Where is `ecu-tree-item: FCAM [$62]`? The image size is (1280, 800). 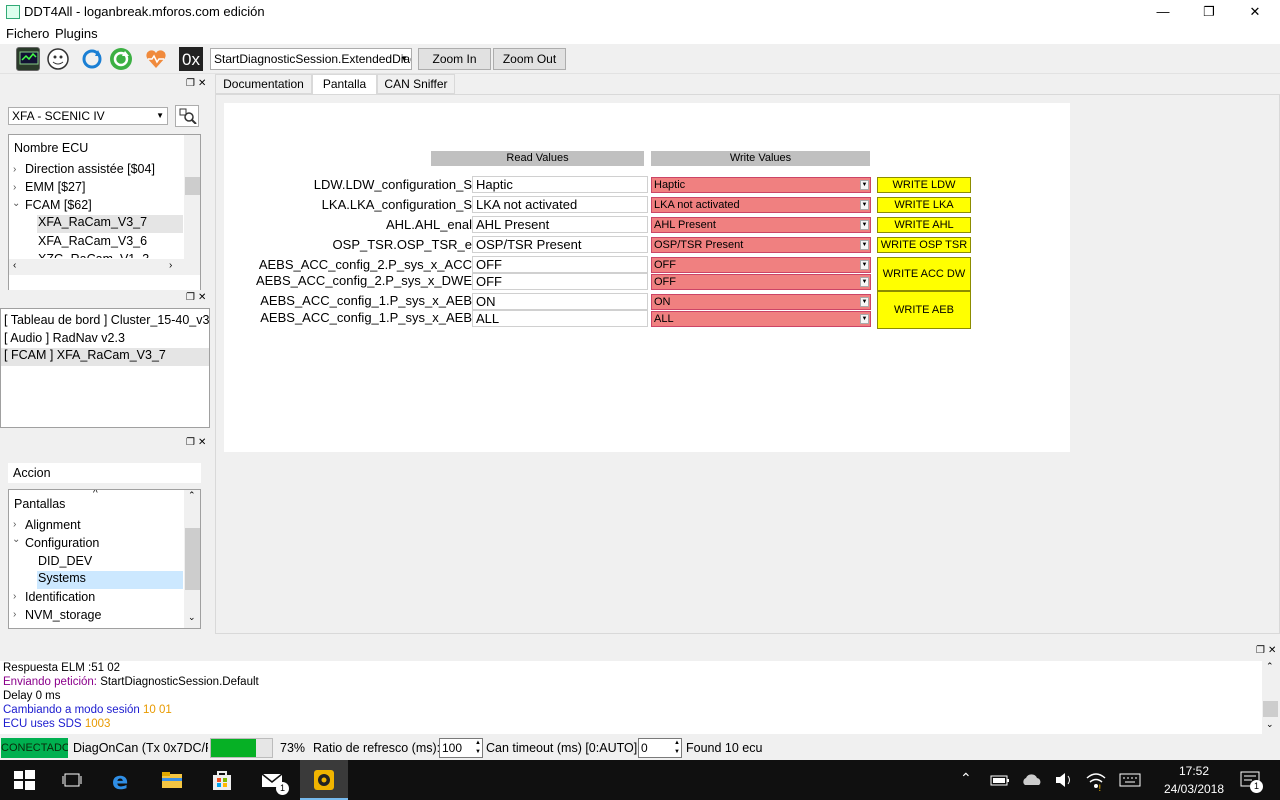 ecu-tree-item: FCAM [$62] is located at coordinates (58, 205).